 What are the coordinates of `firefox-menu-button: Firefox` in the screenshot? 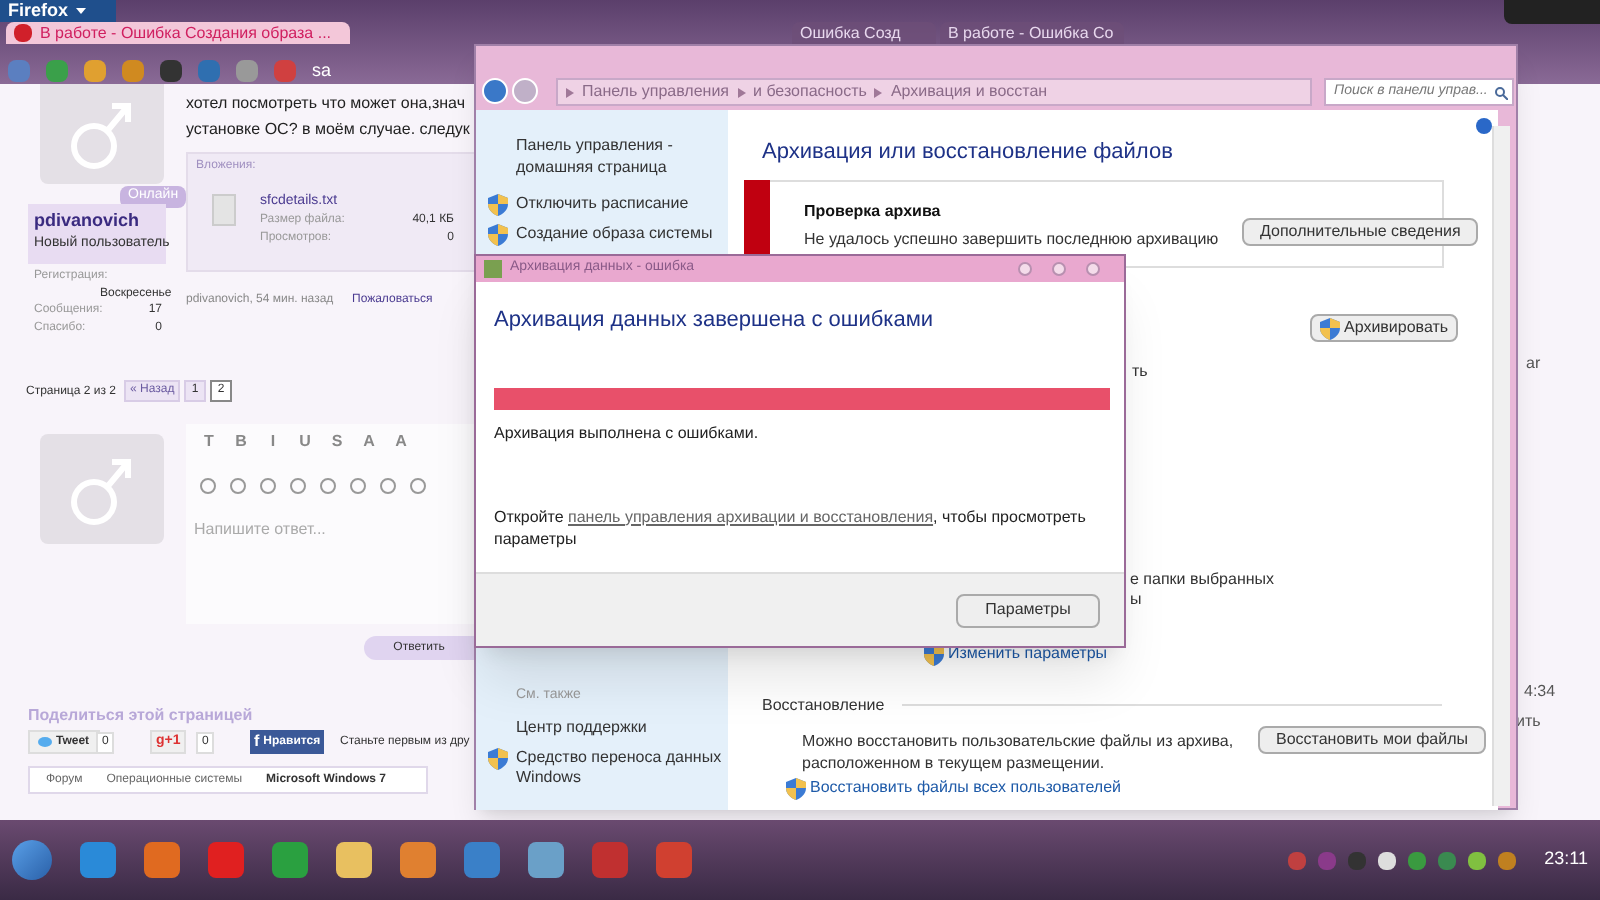 It's located at (58, 11).